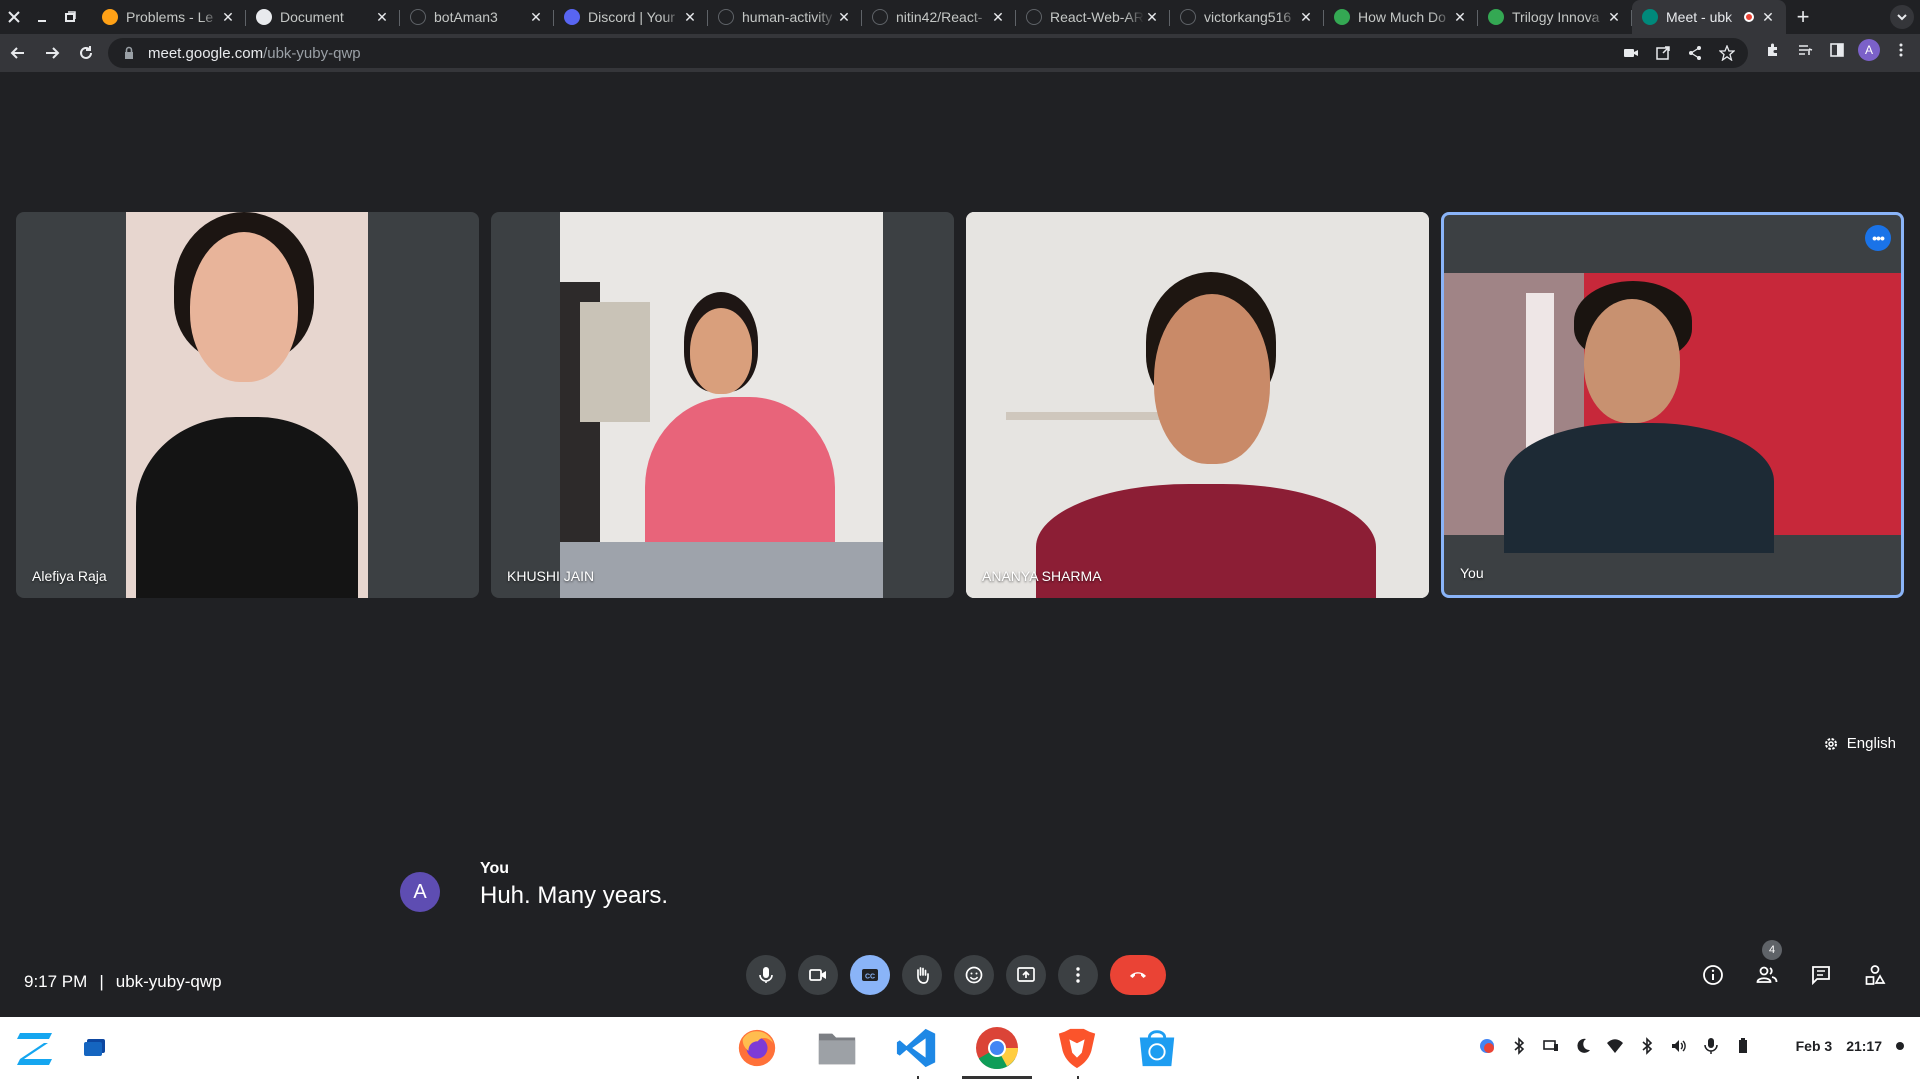 The image size is (1920, 1080). What do you see at coordinates (1663, 53) in the screenshot?
I see `open-in-new-icon` at bounding box center [1663, 53].